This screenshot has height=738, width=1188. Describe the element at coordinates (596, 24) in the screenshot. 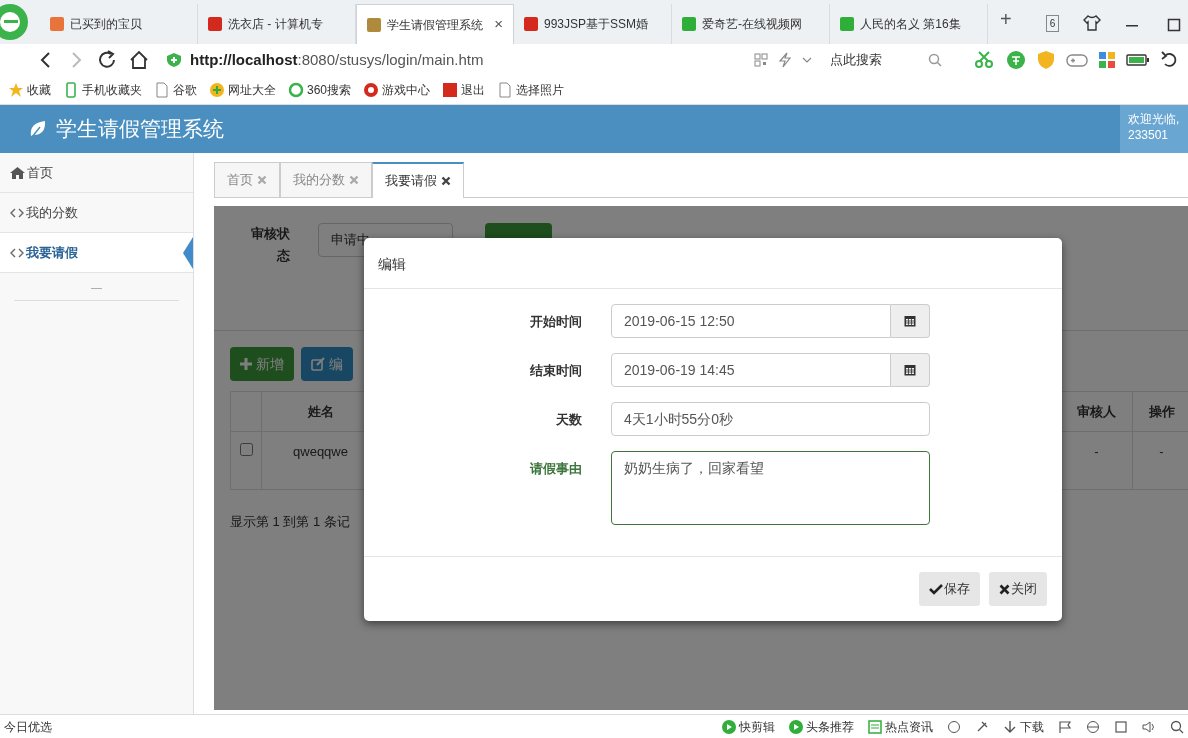

I see `tab-title: 993JSP基于SSM婚` at that location.